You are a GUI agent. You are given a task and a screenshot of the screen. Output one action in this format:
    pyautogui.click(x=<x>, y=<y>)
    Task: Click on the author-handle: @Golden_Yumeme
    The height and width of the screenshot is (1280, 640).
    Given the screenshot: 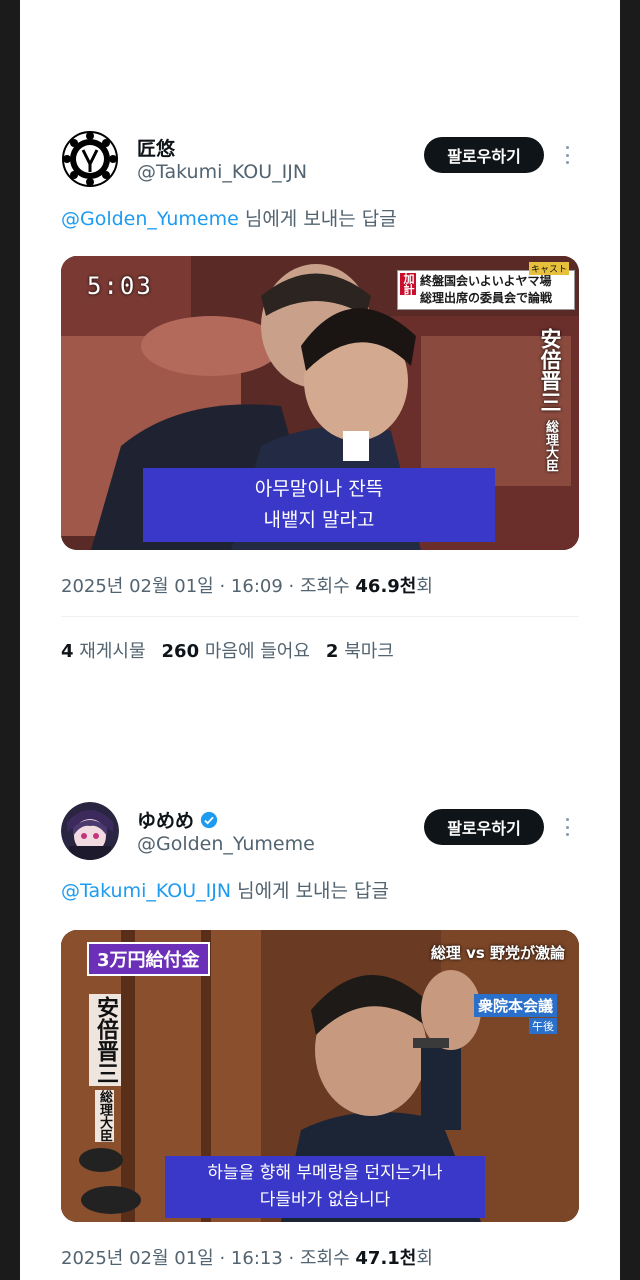 What is the action you would take?
    pyautogui.click(x=226, y=844)
    